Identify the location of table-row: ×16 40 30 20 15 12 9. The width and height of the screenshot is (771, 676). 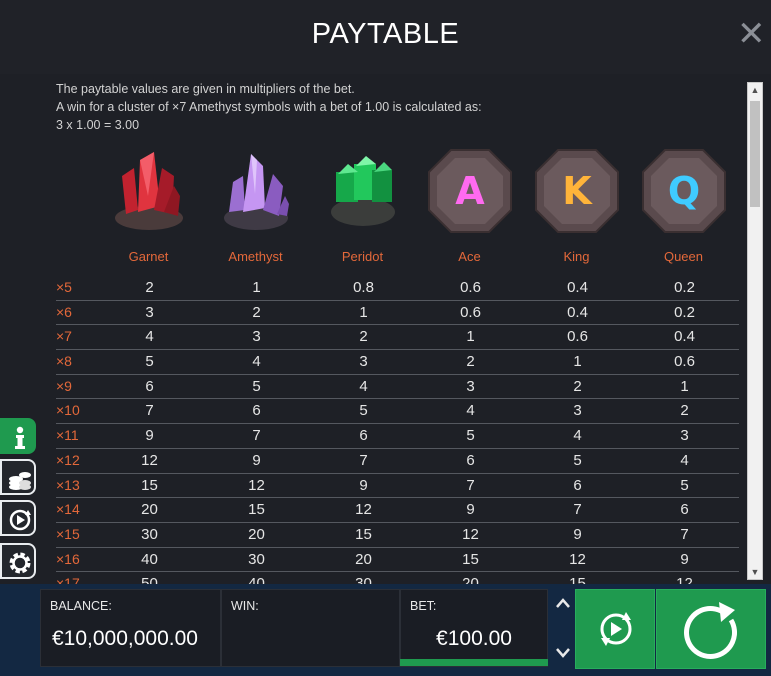
(397, 560).